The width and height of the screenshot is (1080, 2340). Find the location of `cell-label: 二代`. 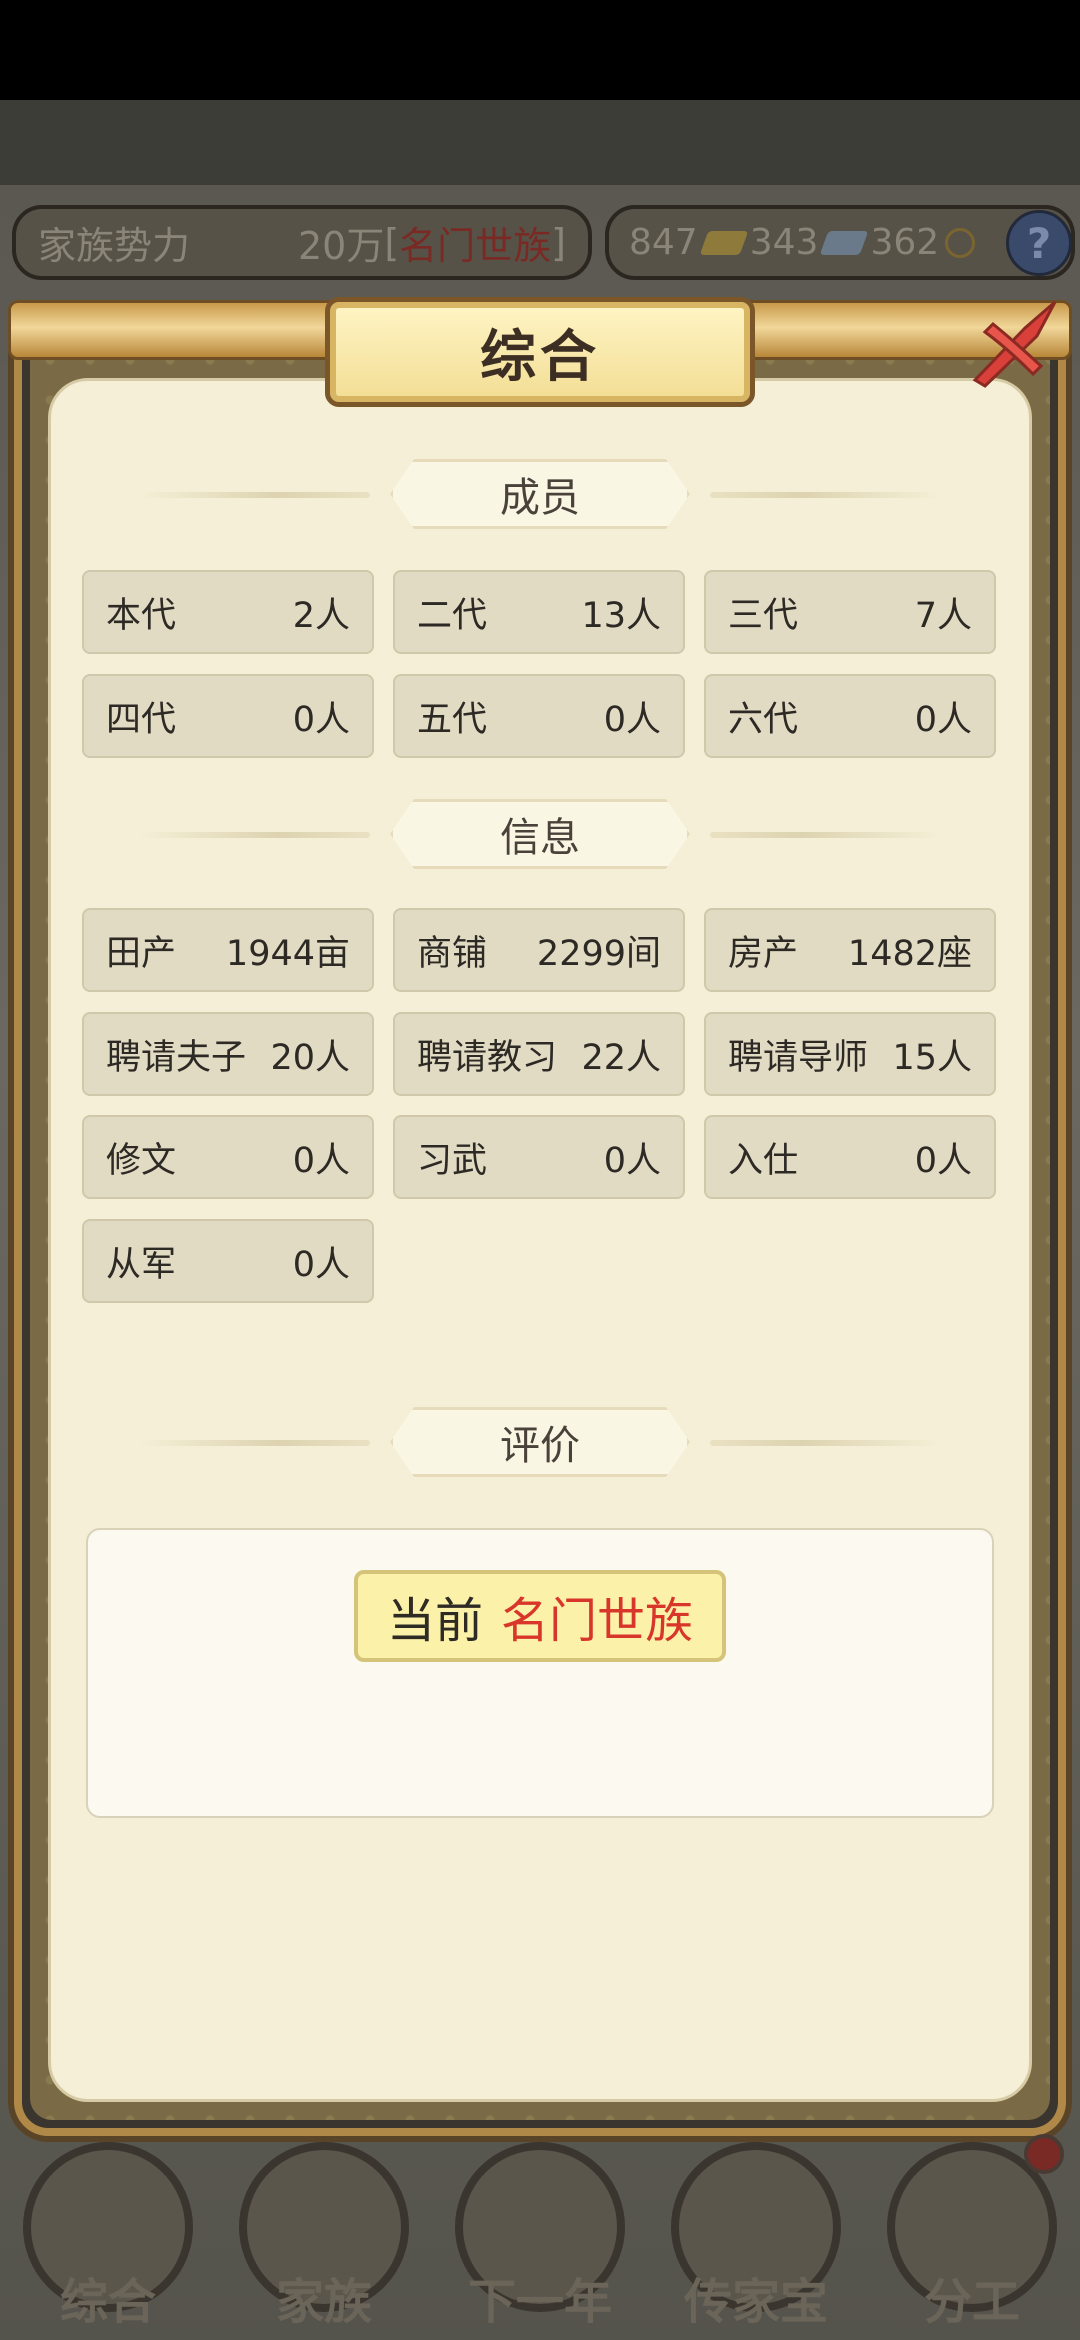

cell-label: 二代 is located at coordinates (452, 615).